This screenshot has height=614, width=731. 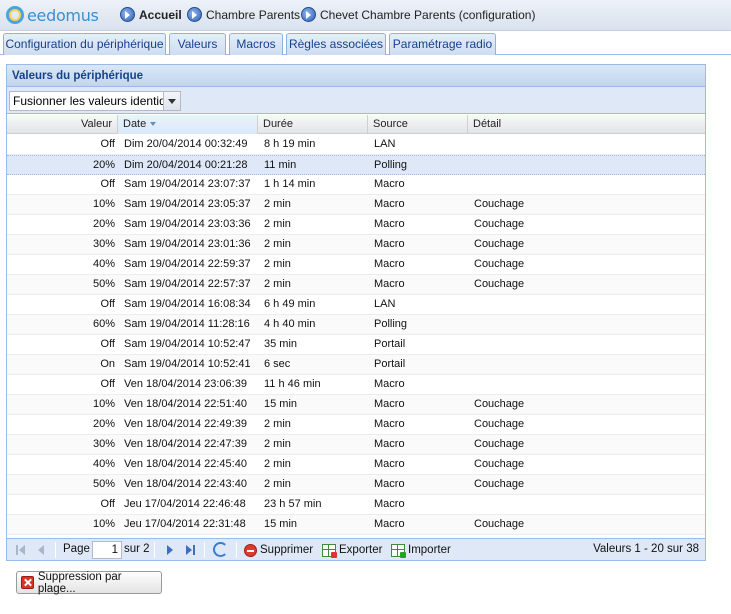 What do you see at coordinates (356, 145) in the screenshot?
I see `table-row: Off Dim 20/04/2014 00:32:49 8 h 19 min LAN` at bounding box center [356, 145].